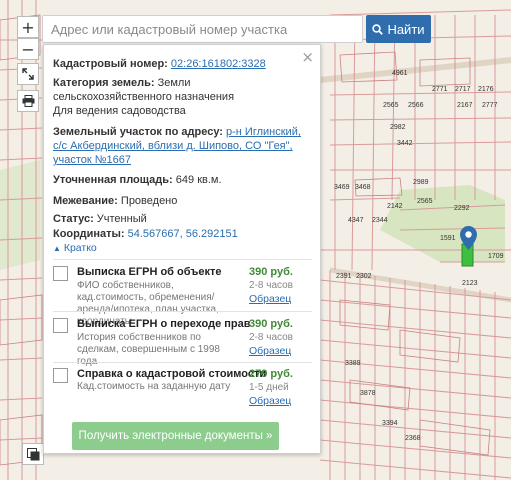  What do you see at coordinates (380, 220) in the screenshot?
I see `parcel-label: 2344` at bounding box center [380, 220].